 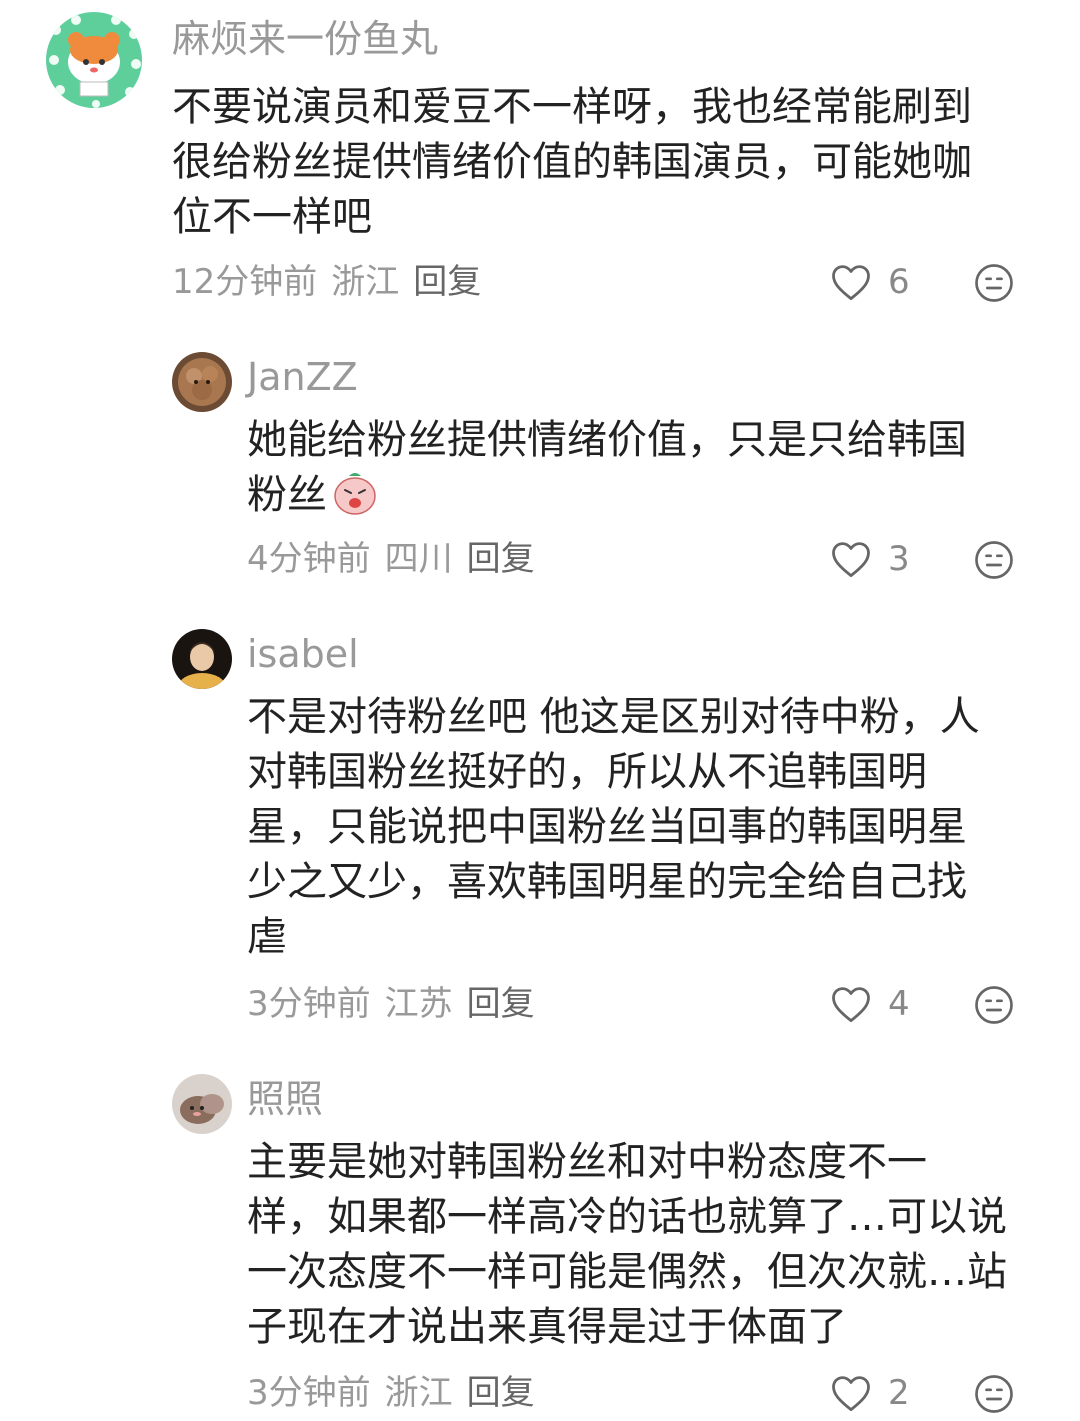 I want to click on comment-time: 4分钟前, so click(x=309, y=559).